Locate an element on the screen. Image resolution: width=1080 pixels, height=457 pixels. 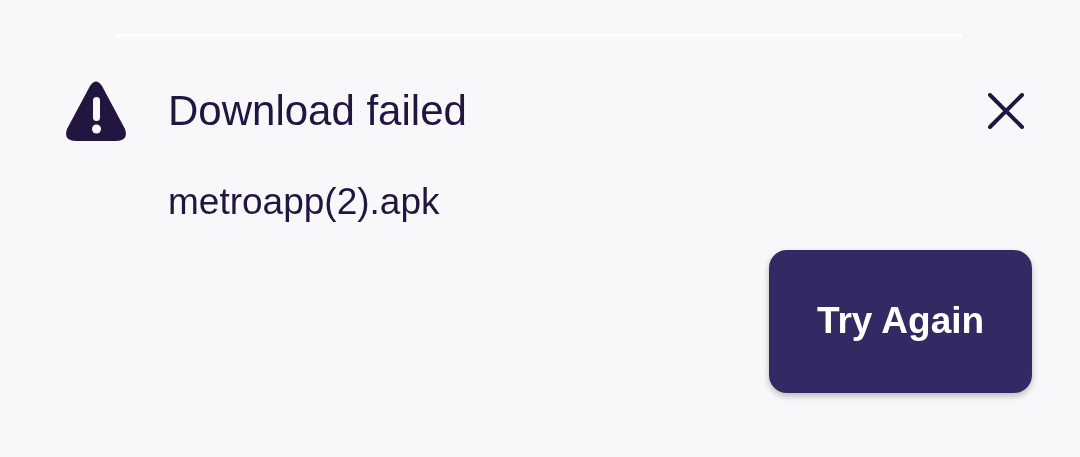
file-name: metroapp(2).apk is located at coordinates (304, 202).